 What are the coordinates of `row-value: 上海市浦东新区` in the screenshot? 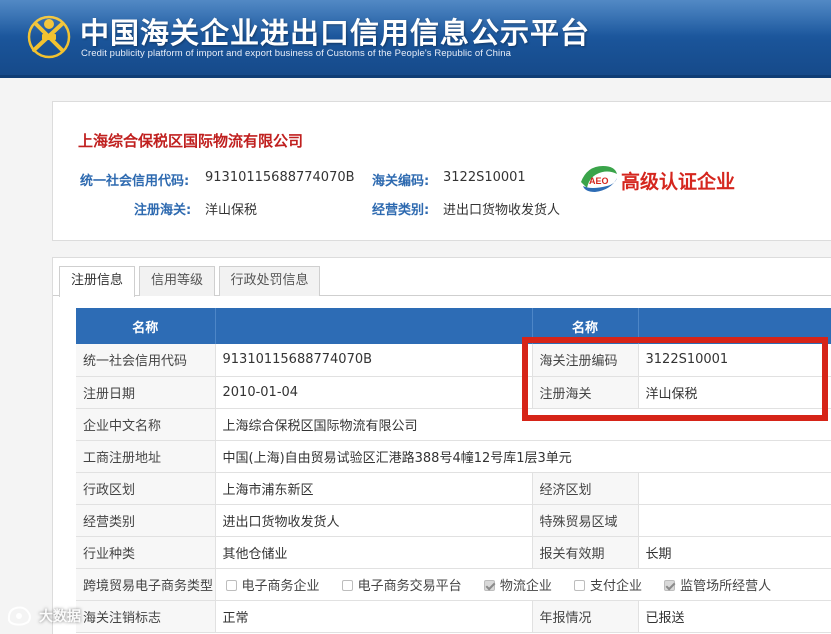 It's located at (374, 488).